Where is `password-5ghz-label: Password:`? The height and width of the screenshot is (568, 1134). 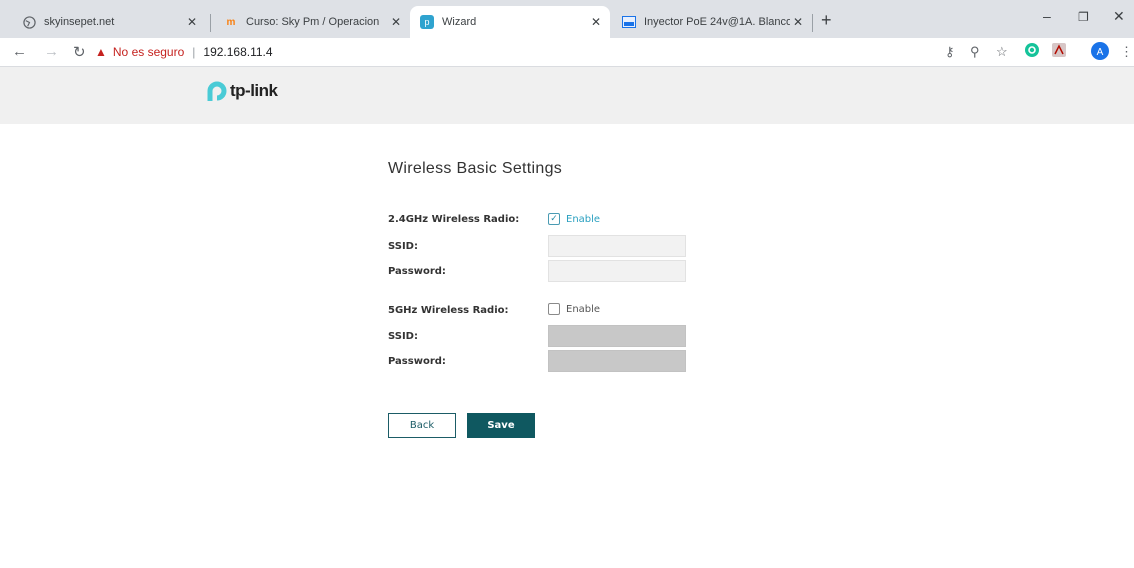
password-5ghz-label: Password: is located at coordinates (417, 361).